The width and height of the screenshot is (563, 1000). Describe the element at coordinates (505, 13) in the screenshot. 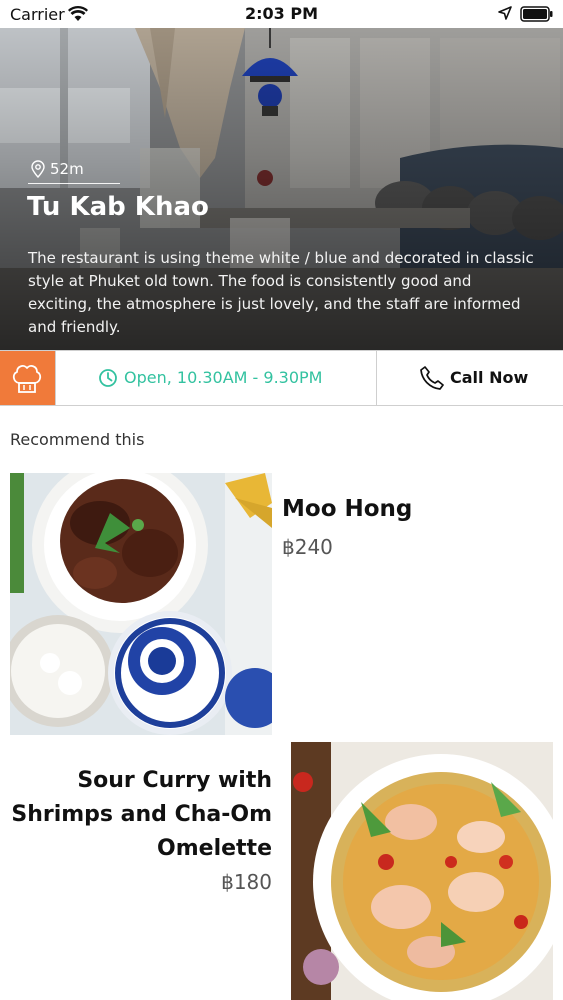

I see `location-arrow-icon` at that location.